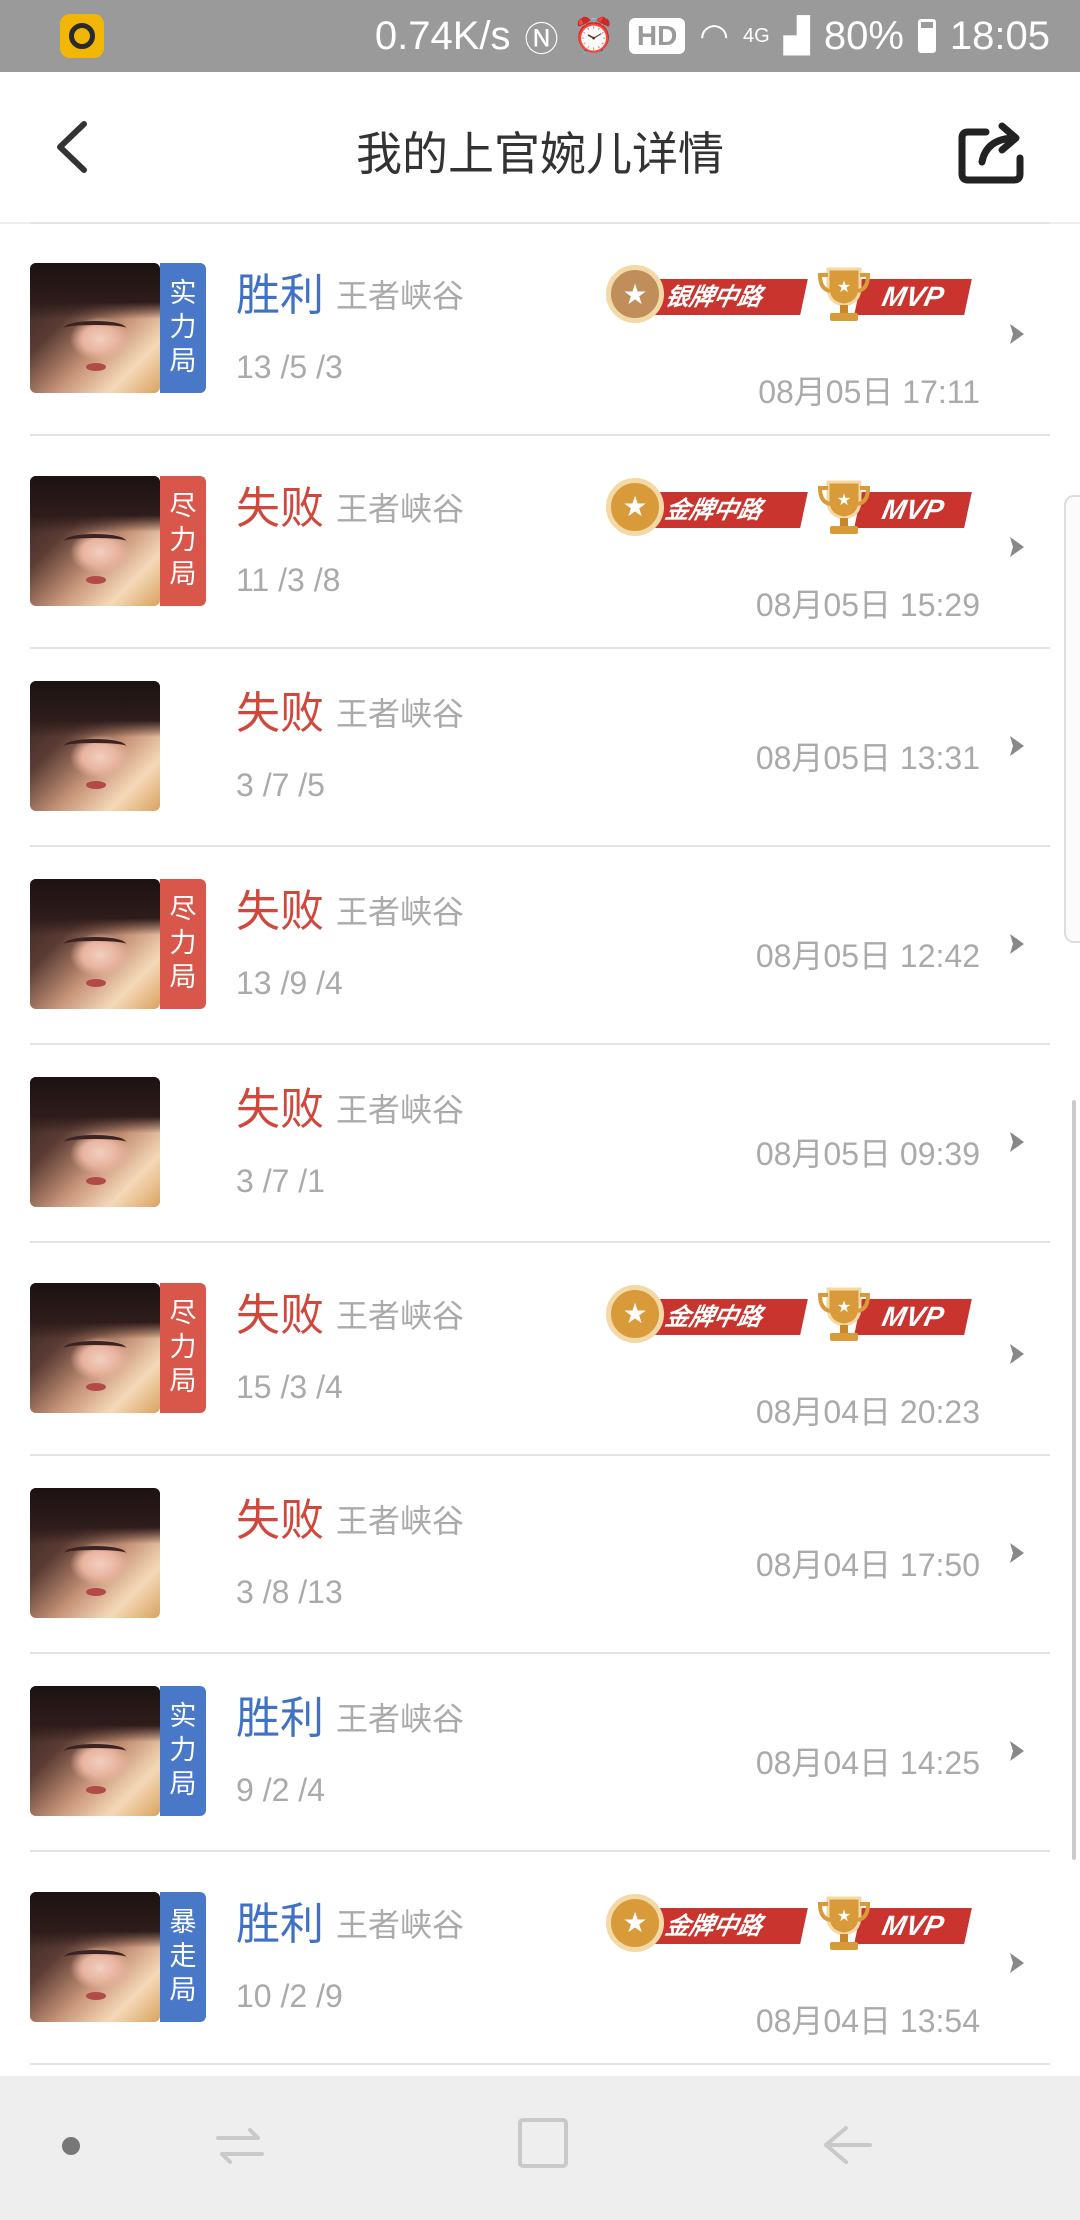  What do you see at coordinates (540, 1753) in the screenshot?
I see `match-row: 实力局胜利 王者峡谷 9 /2 /4 08月04日 14:25` at bounding box center [540, 1753].